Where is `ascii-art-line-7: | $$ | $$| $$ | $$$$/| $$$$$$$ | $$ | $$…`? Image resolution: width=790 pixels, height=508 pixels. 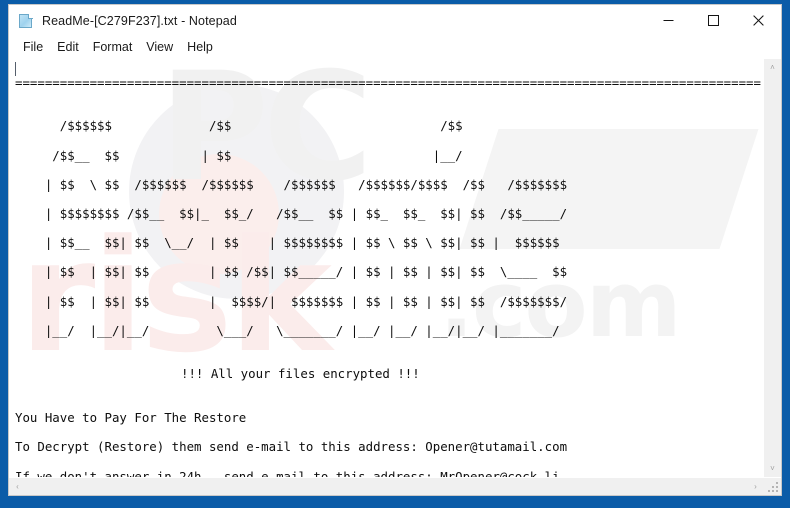
ascii-art-line-7: | $$ | $$| $$ | $$$$/| $$$$$$$ | $$ | $$… is located at coordinates (317, 301).